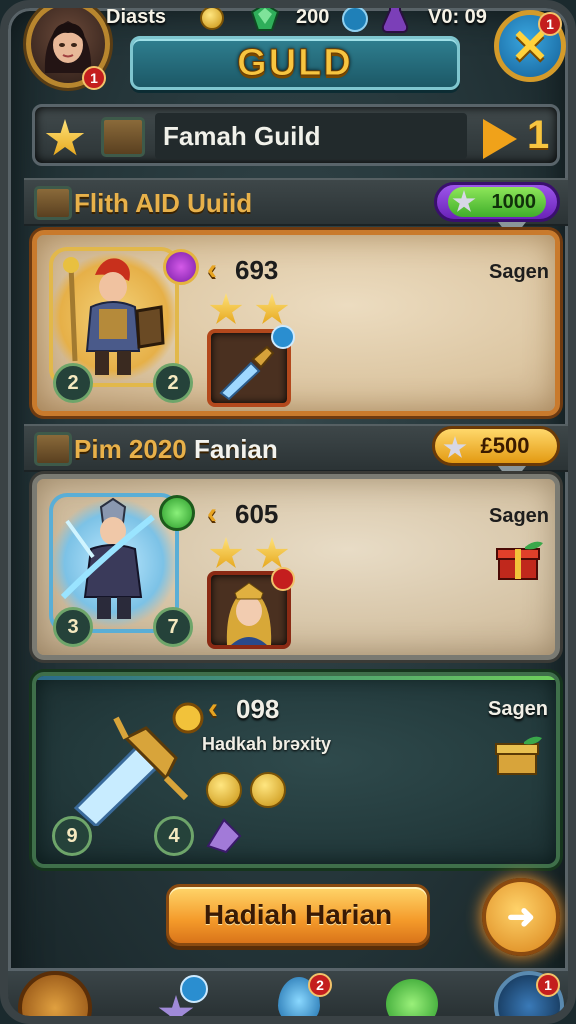  I want to click on gem-icon, so click(265, 19).